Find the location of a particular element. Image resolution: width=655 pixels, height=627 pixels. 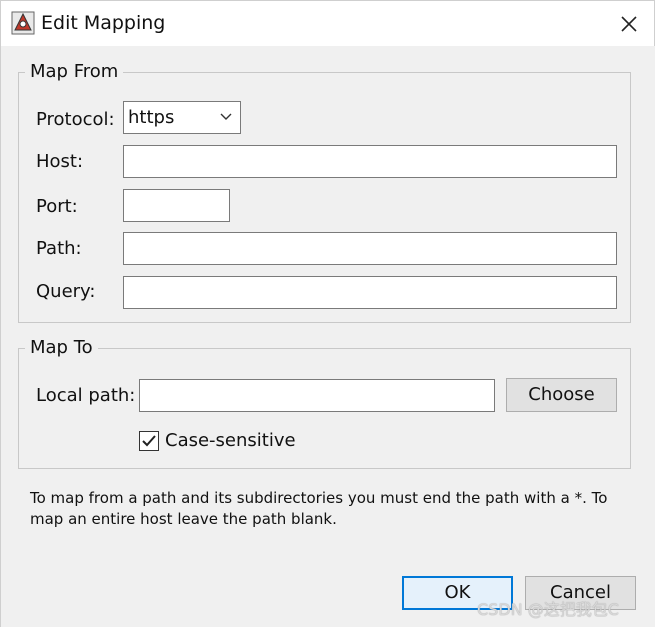

path-field-frame is located at coordinates (370, 248).